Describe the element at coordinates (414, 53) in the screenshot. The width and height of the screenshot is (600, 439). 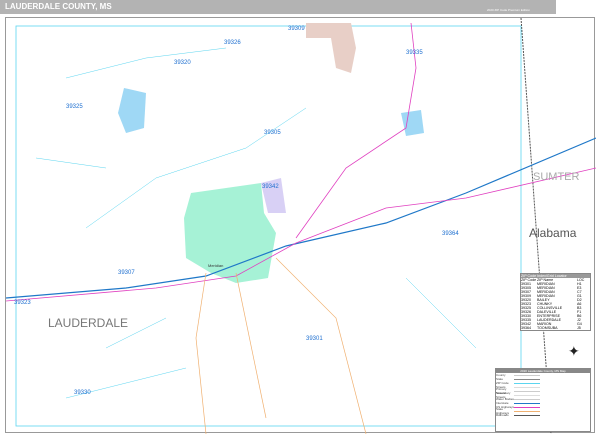
I see `zip-label: 39335` at that location.